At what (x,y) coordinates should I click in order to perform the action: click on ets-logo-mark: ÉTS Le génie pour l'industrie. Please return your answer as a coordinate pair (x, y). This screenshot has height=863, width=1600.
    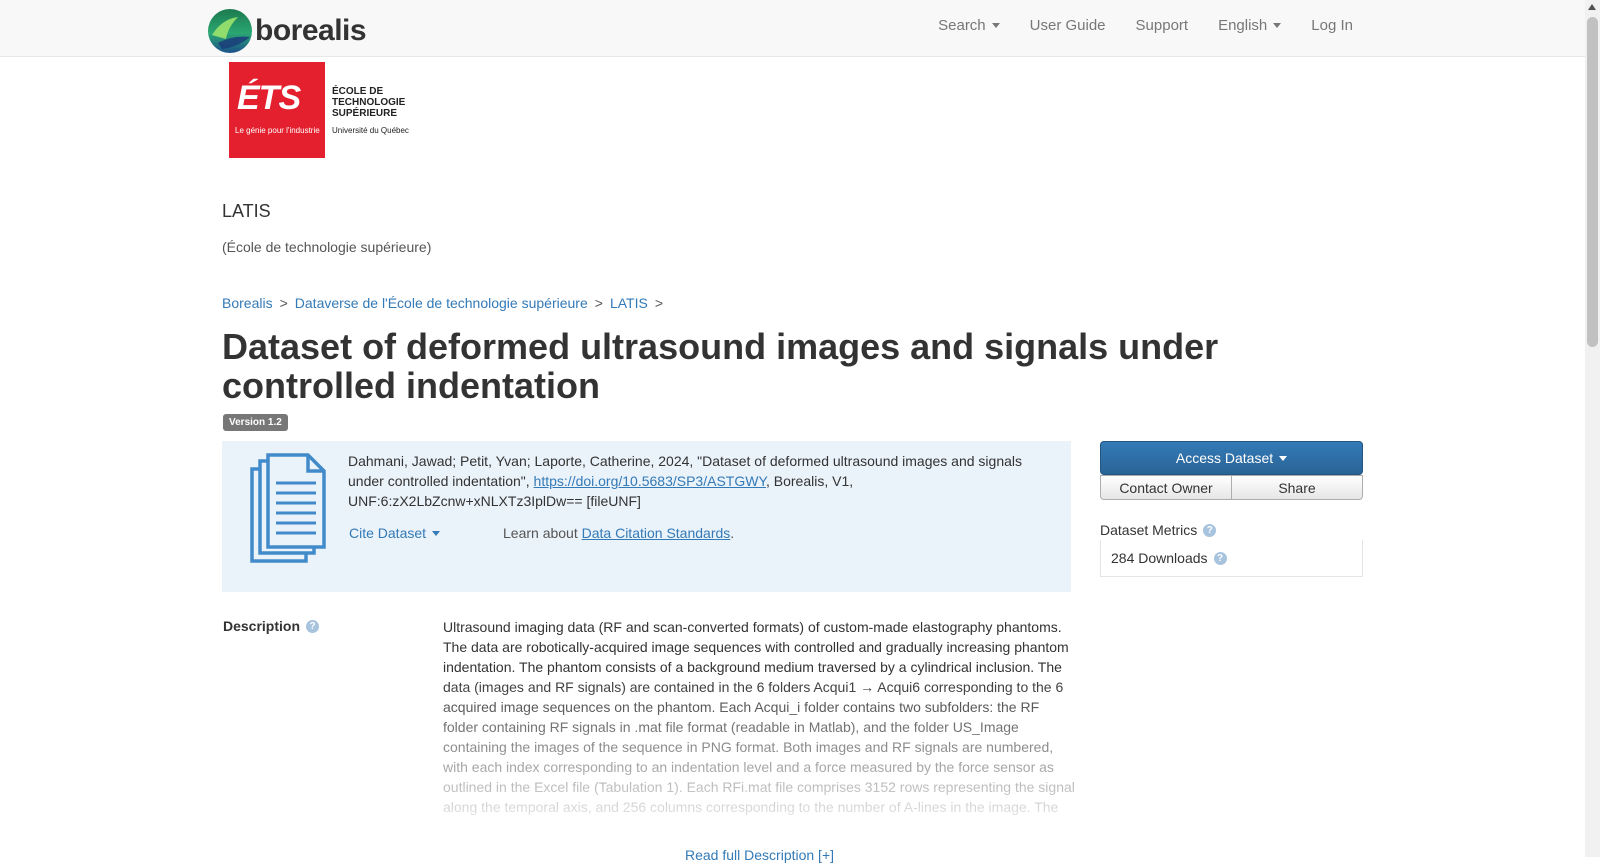
    Looking at the image, I should click on (277, 110).